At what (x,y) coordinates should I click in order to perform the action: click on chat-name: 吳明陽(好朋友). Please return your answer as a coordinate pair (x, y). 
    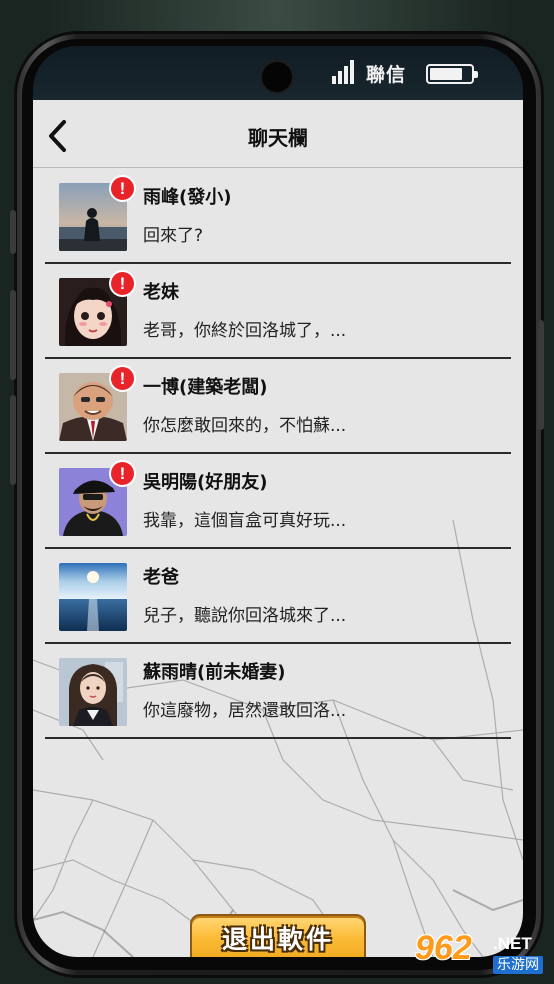
    Looking at the image, I should click on (205, 482).